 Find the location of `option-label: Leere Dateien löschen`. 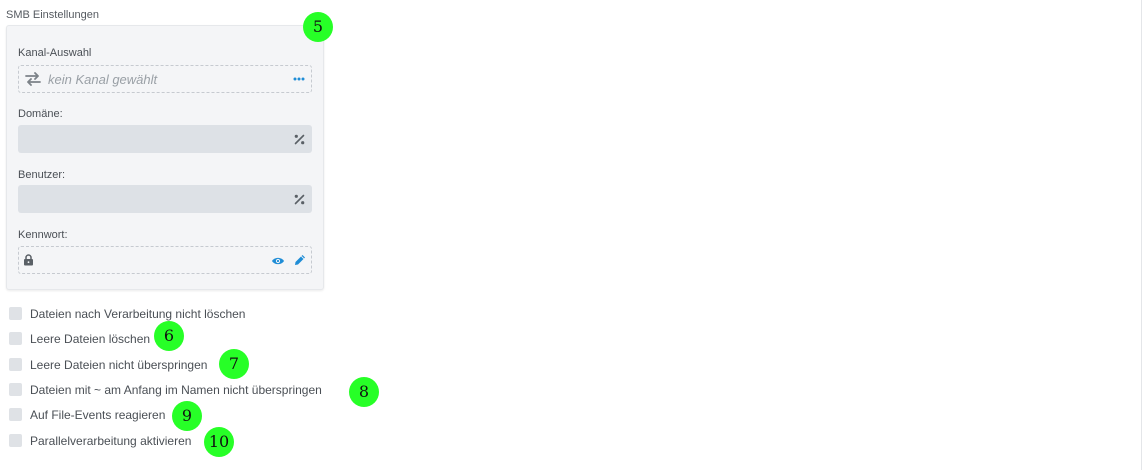

option-label: Leere Dateien löschen is located at coordinates (90, 339).